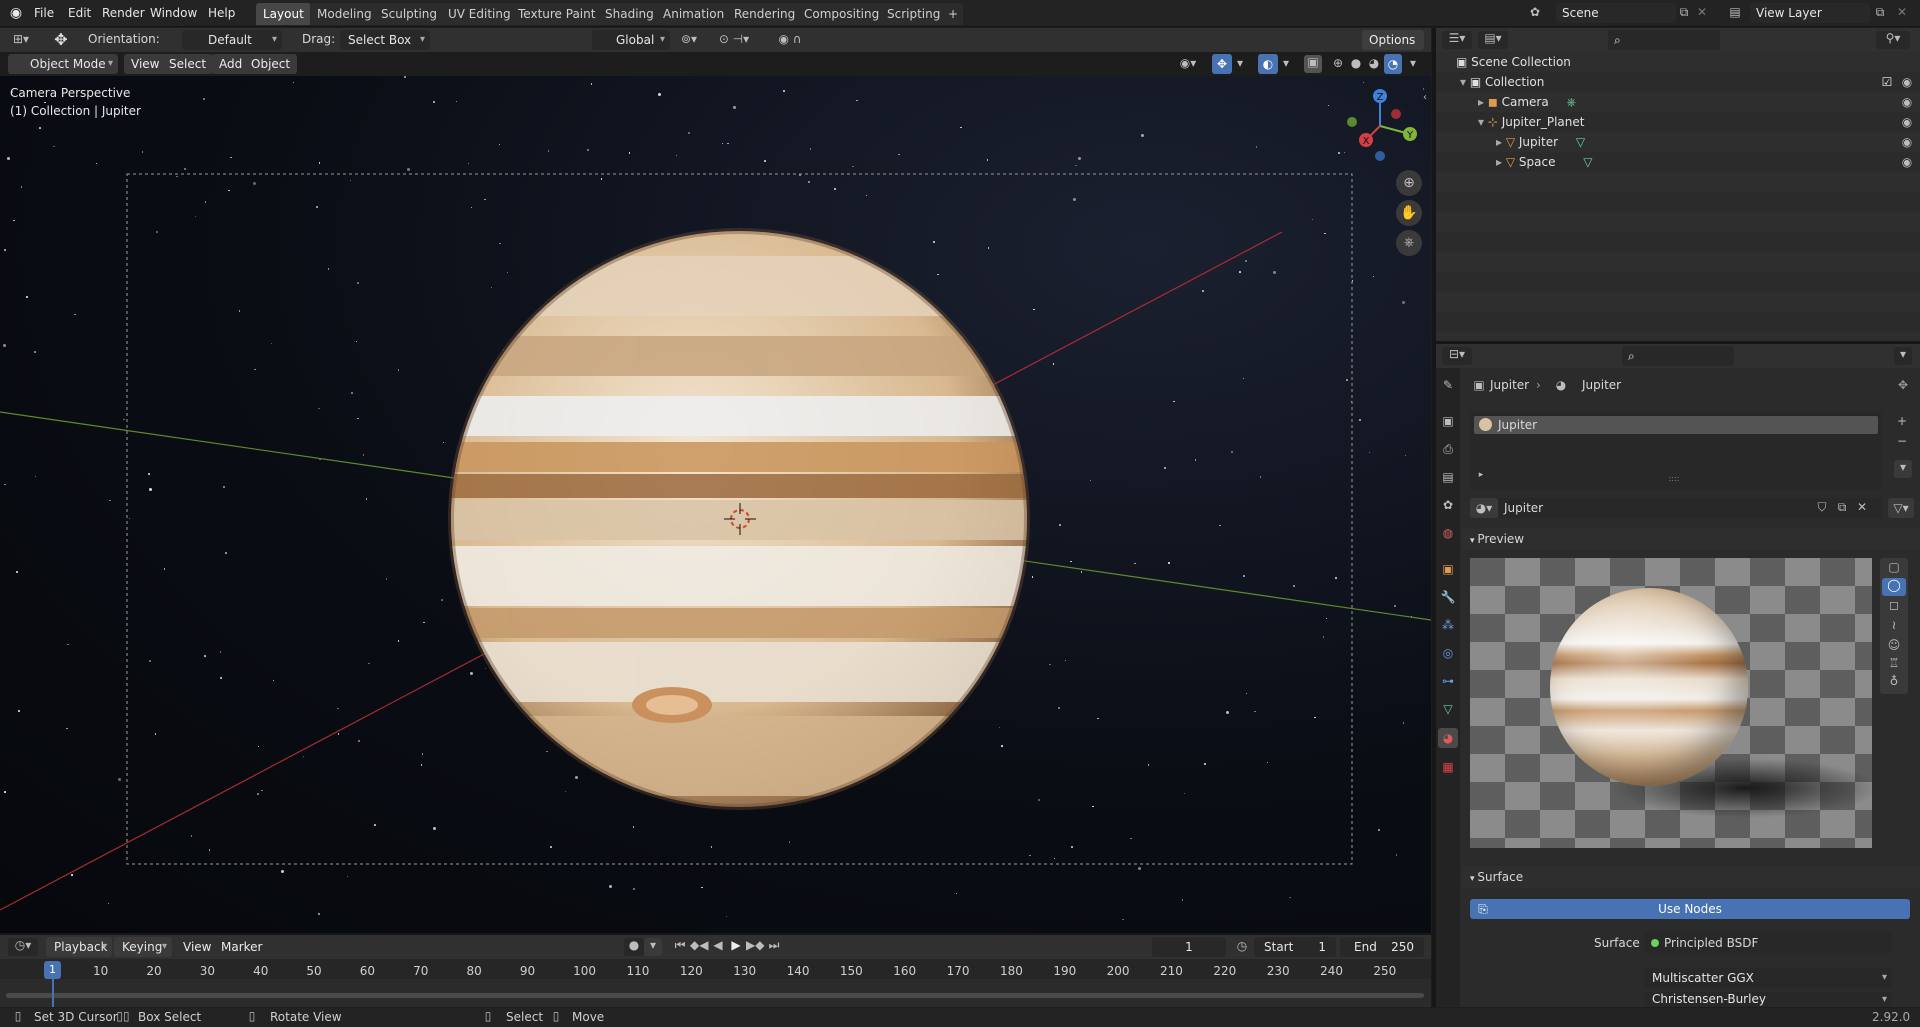  Describe the element at coordinates (1188, 63) in the screenshot. I see `visibility-icon: ◉▾` at that location.